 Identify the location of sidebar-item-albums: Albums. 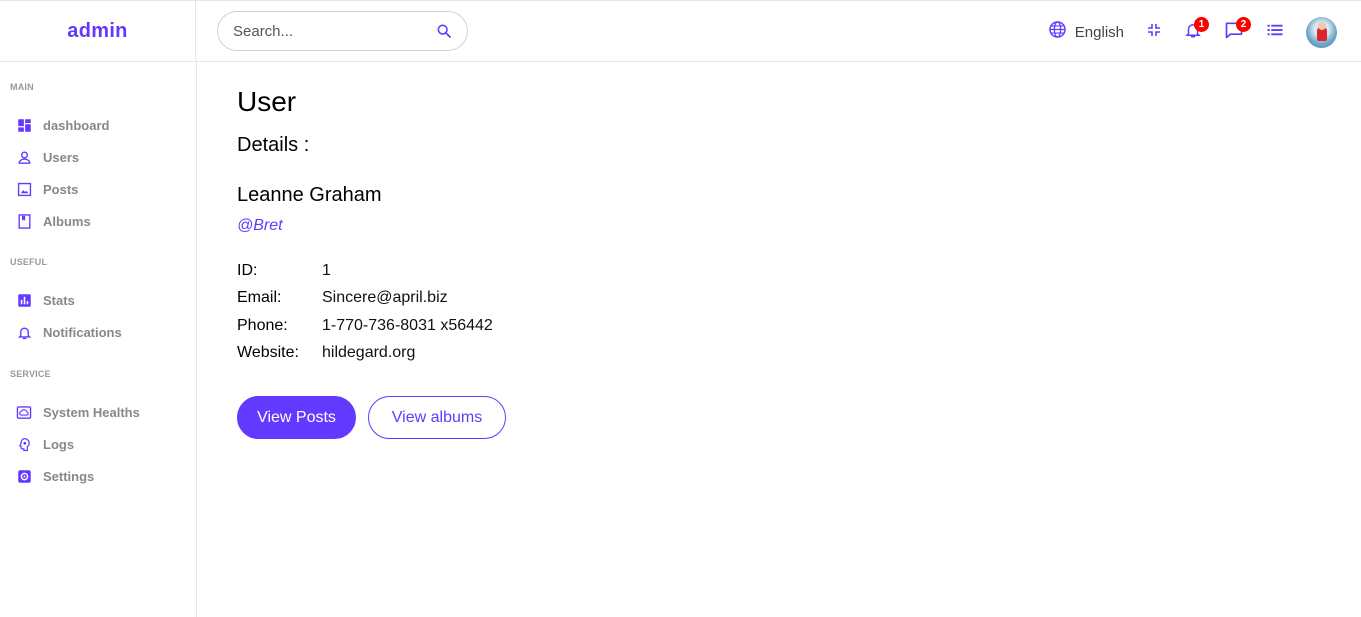
(53, 221).